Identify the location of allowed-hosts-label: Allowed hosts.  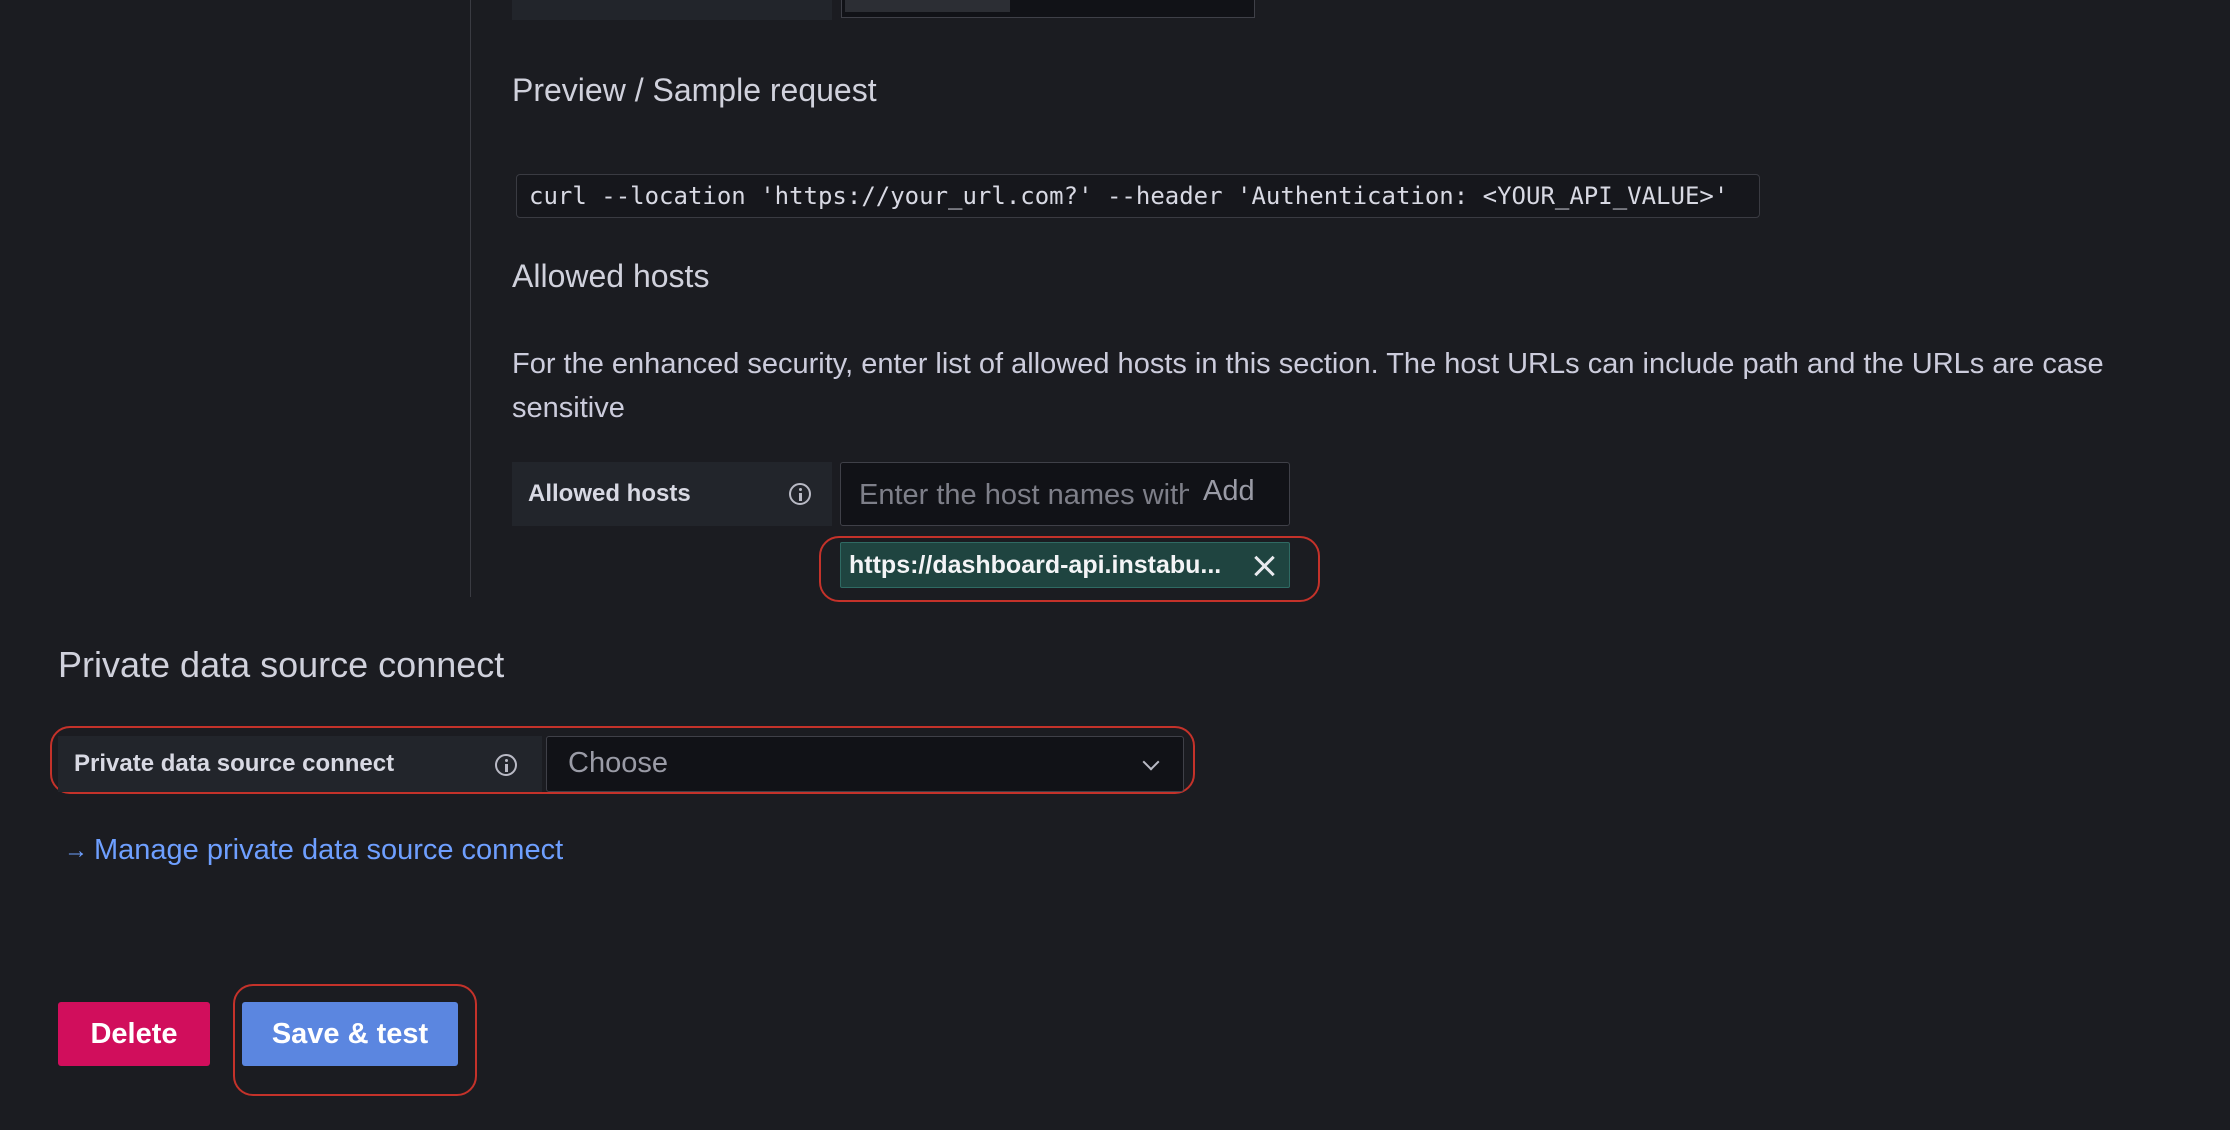
(672, 494).